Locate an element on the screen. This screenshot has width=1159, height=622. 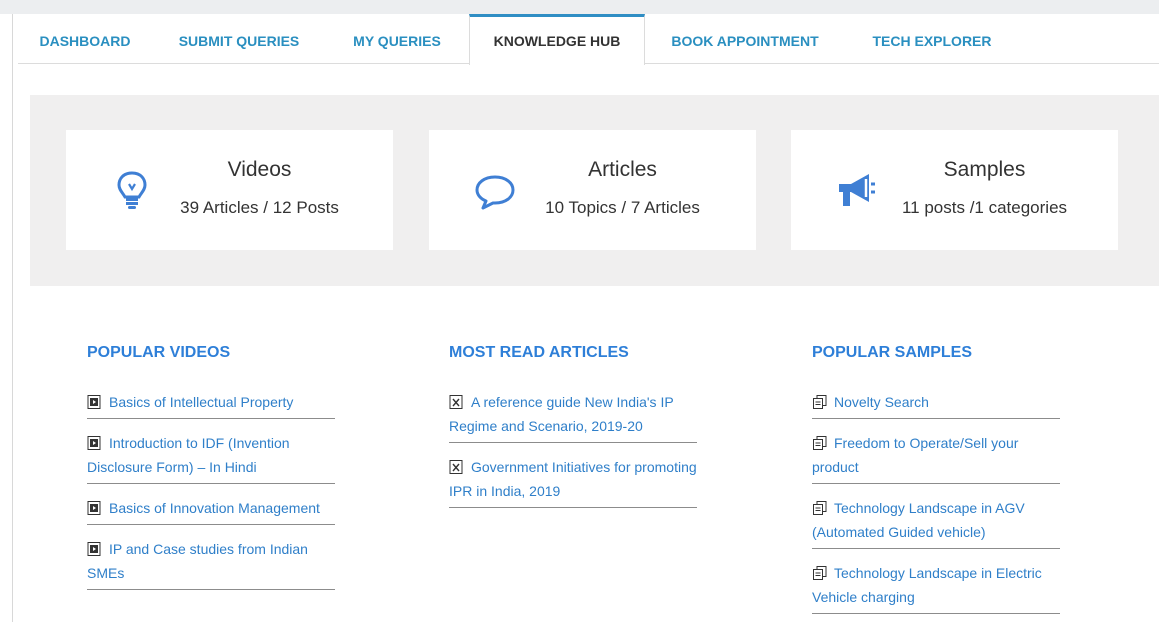
video-link-item: Basics of Innovation Management is located at coordinates (211, 510).